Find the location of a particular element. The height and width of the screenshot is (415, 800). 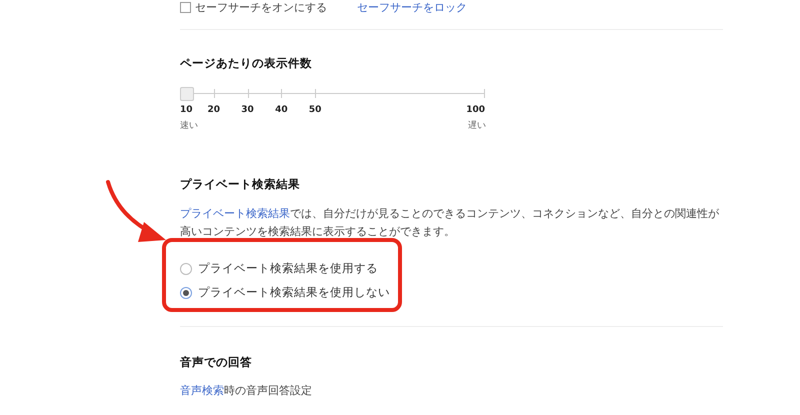

tick-label: 10 is located at coordinates (186, 110).